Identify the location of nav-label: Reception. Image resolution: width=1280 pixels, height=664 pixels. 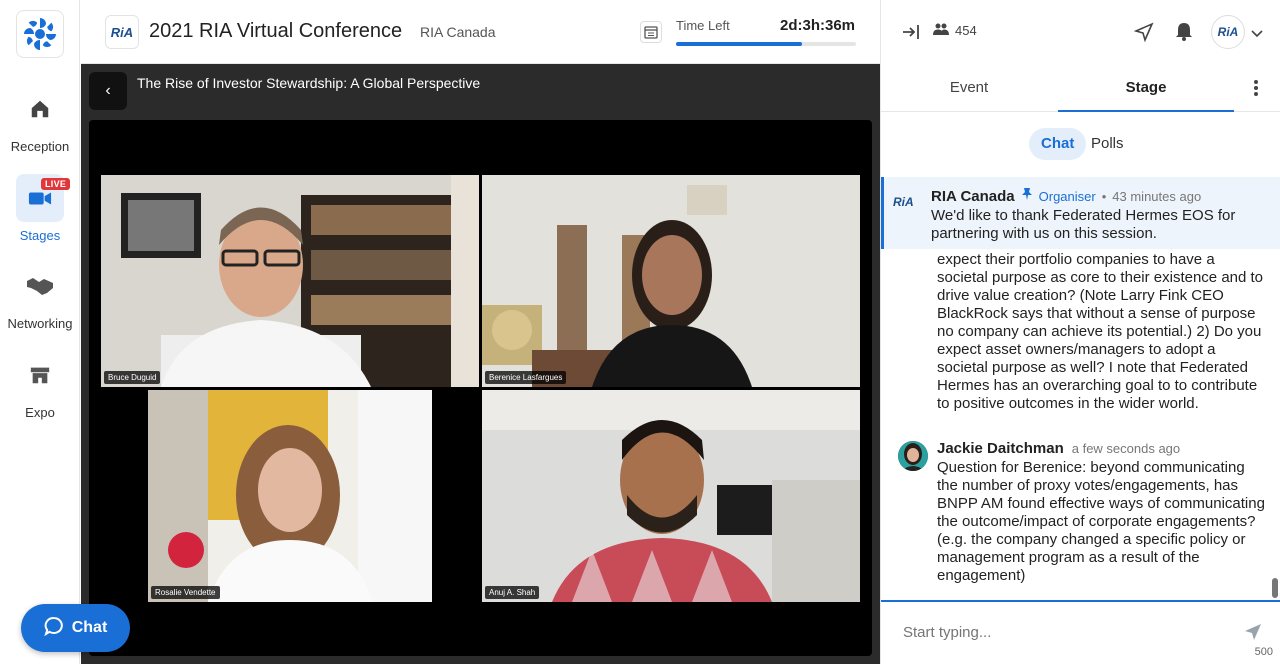
(40, 146).